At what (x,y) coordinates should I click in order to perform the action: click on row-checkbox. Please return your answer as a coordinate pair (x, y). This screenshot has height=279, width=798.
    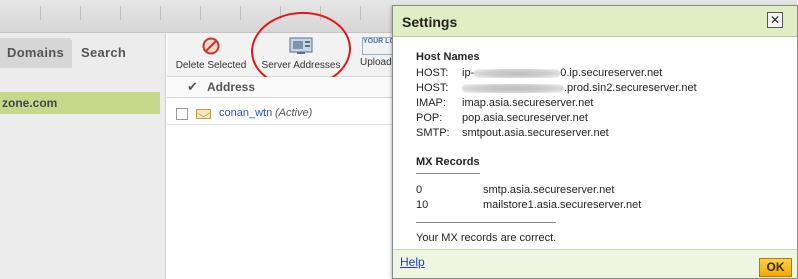
    Looking at the image, I should click on (182, 114).